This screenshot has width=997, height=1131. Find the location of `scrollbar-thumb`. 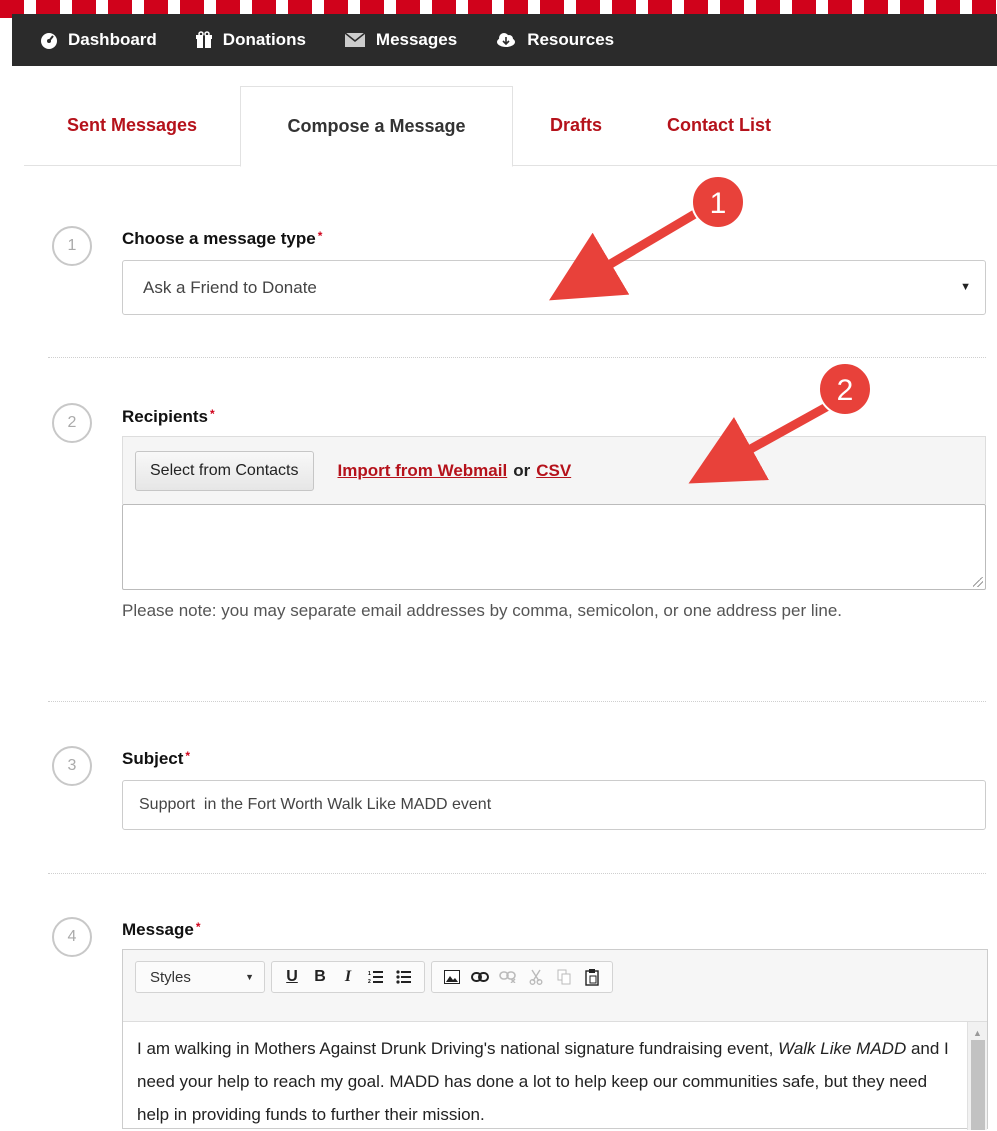

scrollbar-thumb is located at coordinates (978, 1085).